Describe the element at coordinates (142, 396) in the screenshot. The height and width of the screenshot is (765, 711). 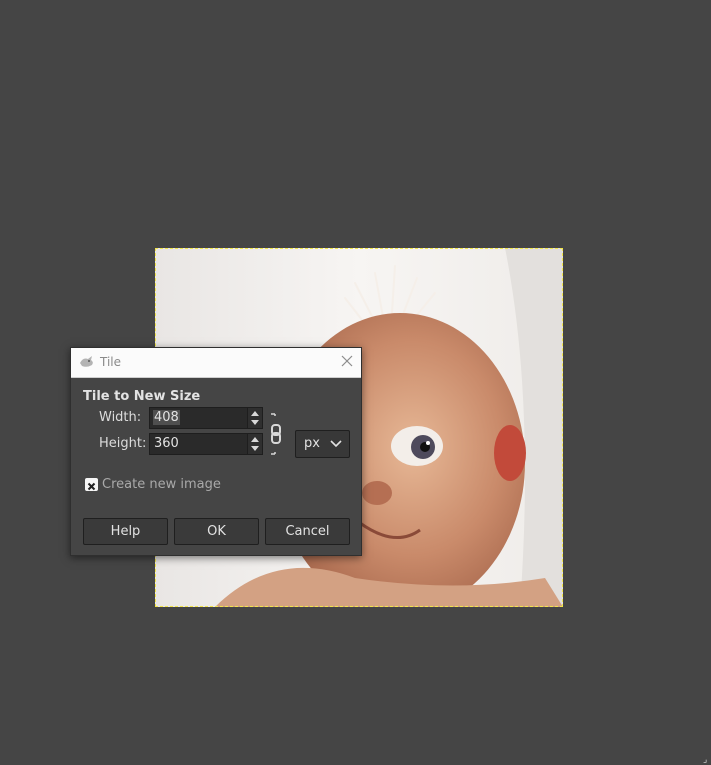
I see `section-title: Tile to New Size` at that location.